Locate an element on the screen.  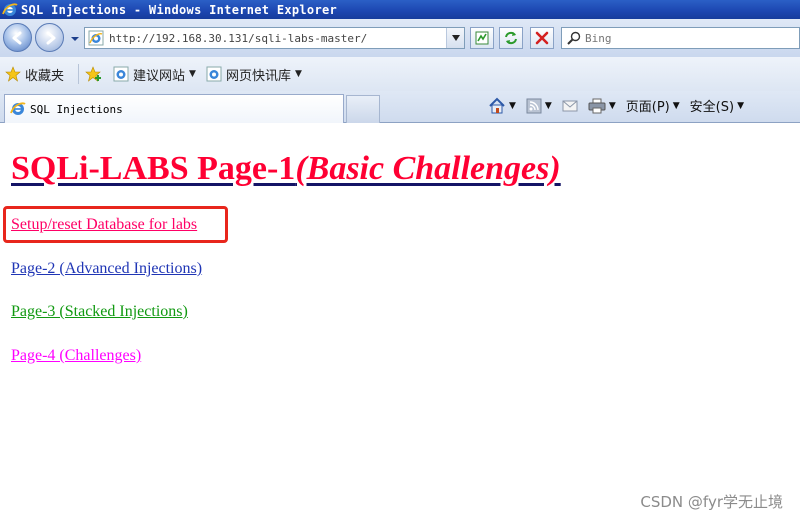
address-bar is located at coordinates (274, 38).